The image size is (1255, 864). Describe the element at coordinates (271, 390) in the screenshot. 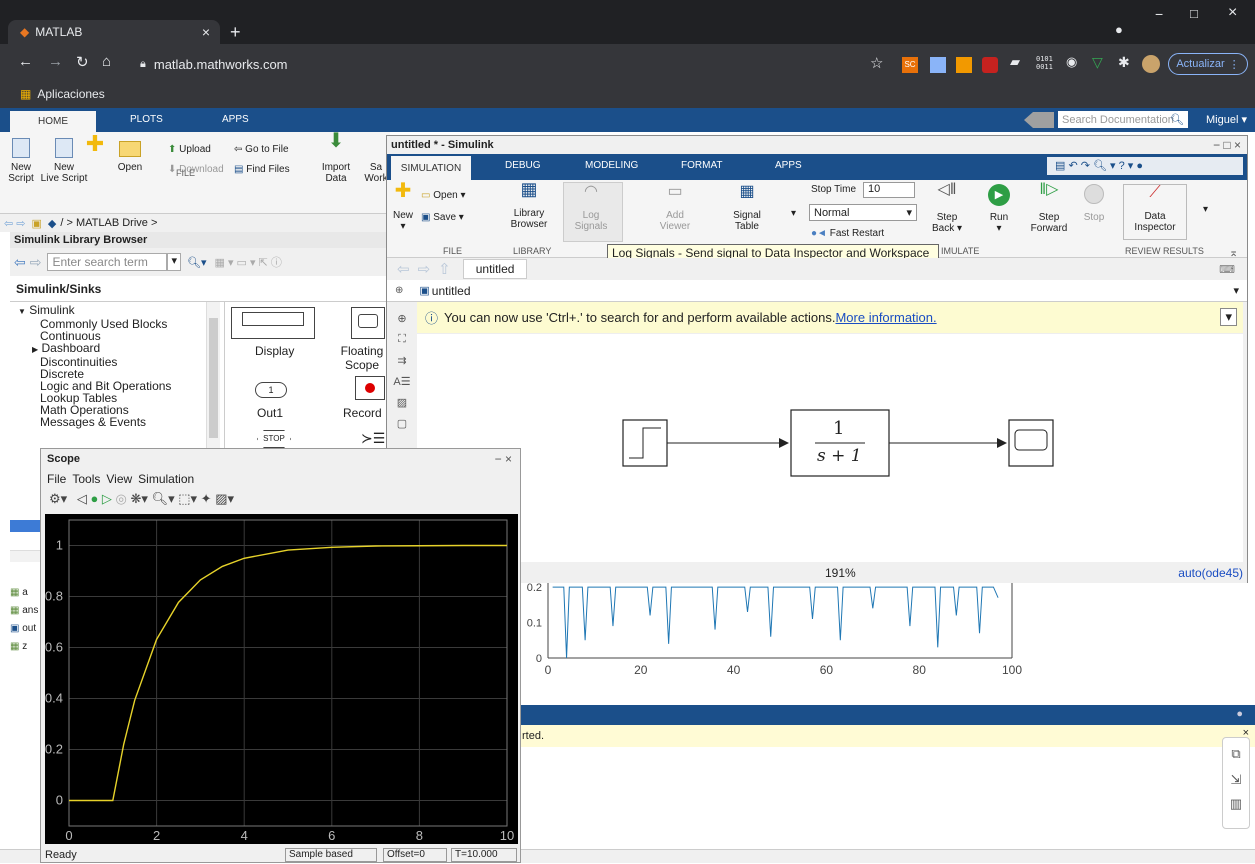

I see `out1-block: 1` at that location.